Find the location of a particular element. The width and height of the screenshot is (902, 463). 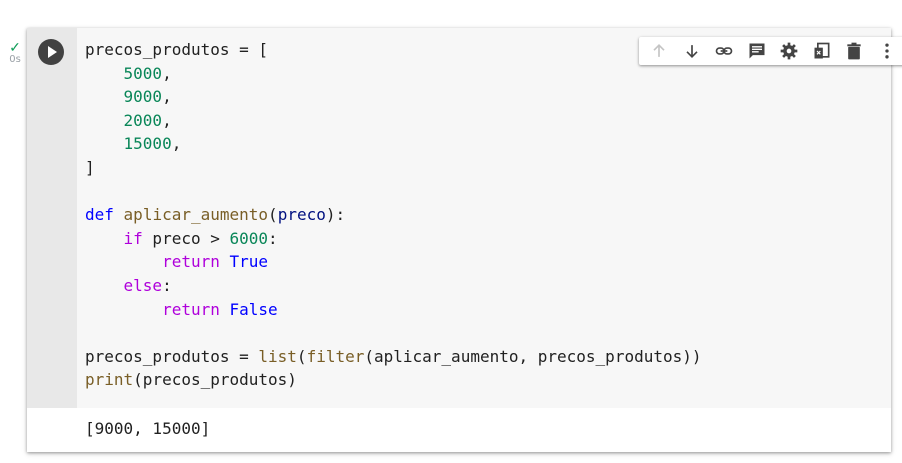

code-token: def is located at coordinates (99, 215).